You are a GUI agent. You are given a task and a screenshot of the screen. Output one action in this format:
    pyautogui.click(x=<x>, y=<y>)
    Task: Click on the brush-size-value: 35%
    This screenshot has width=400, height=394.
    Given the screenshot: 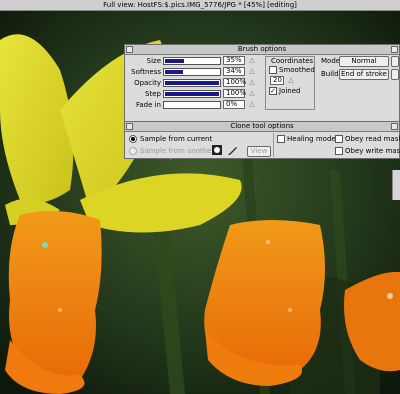 What is the action you would take?
    pyautogui.click(x=234, y=60)
    